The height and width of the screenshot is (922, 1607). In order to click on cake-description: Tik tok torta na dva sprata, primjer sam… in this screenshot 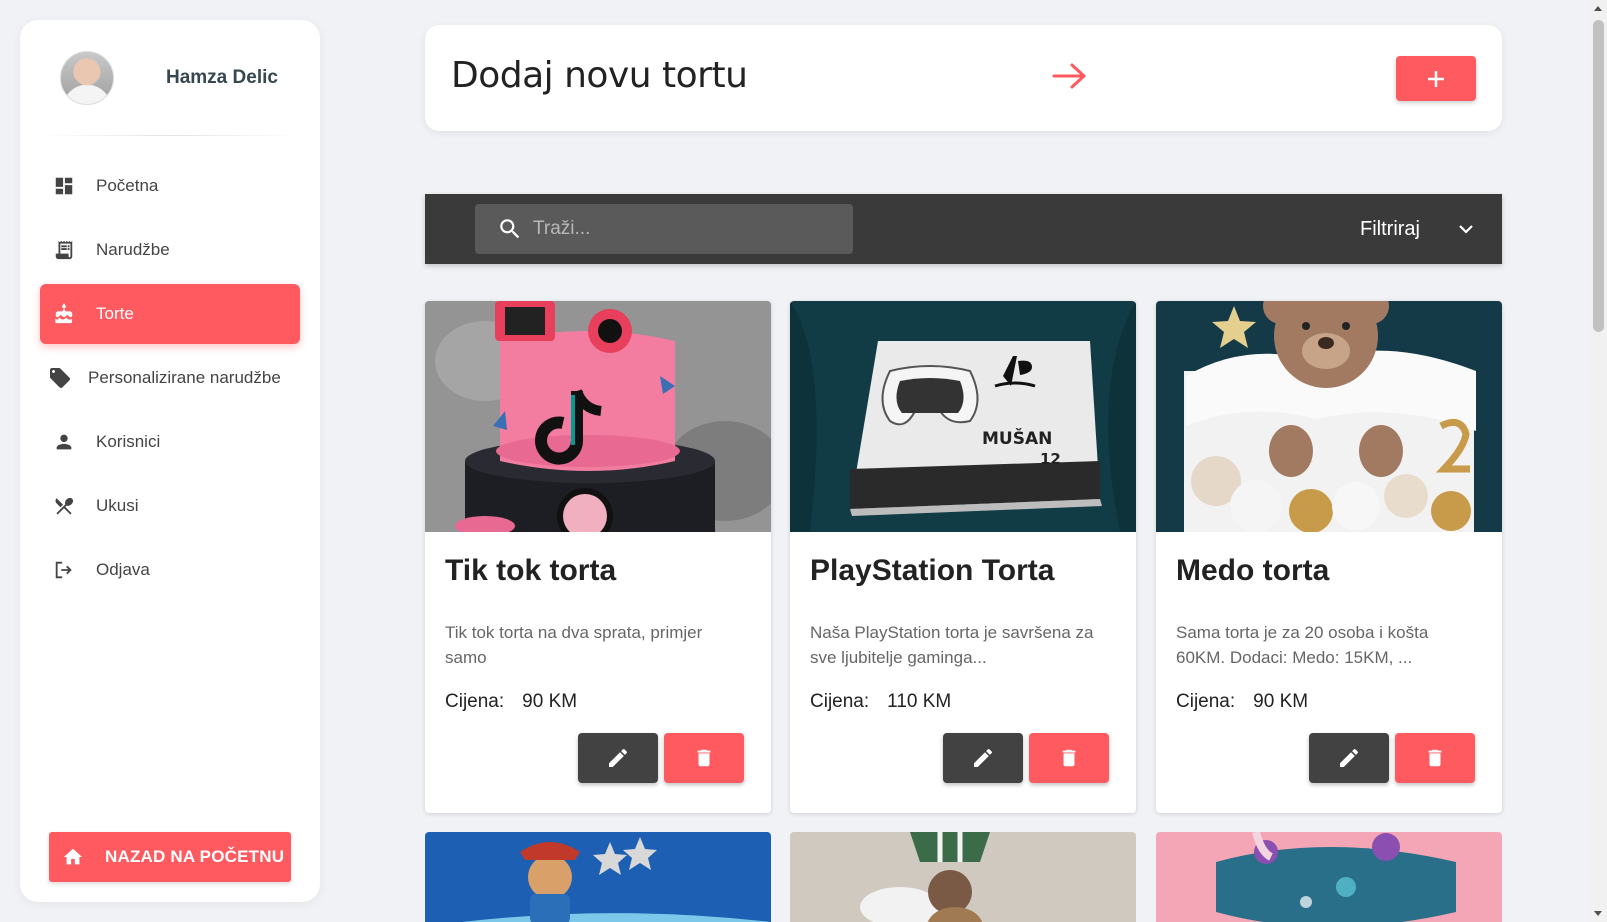, I will do `click(574, 645)`.